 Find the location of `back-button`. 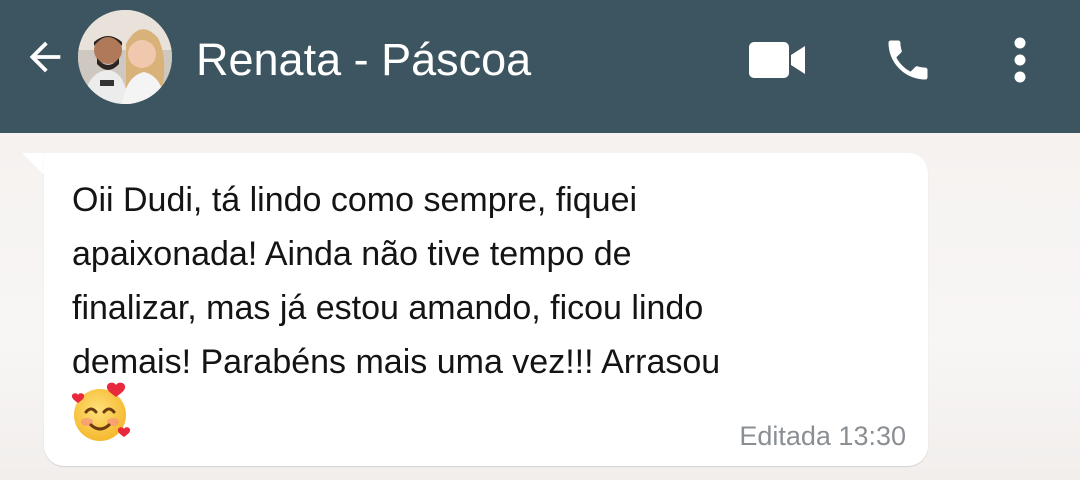

back-button is located at coordinates (45, 57).